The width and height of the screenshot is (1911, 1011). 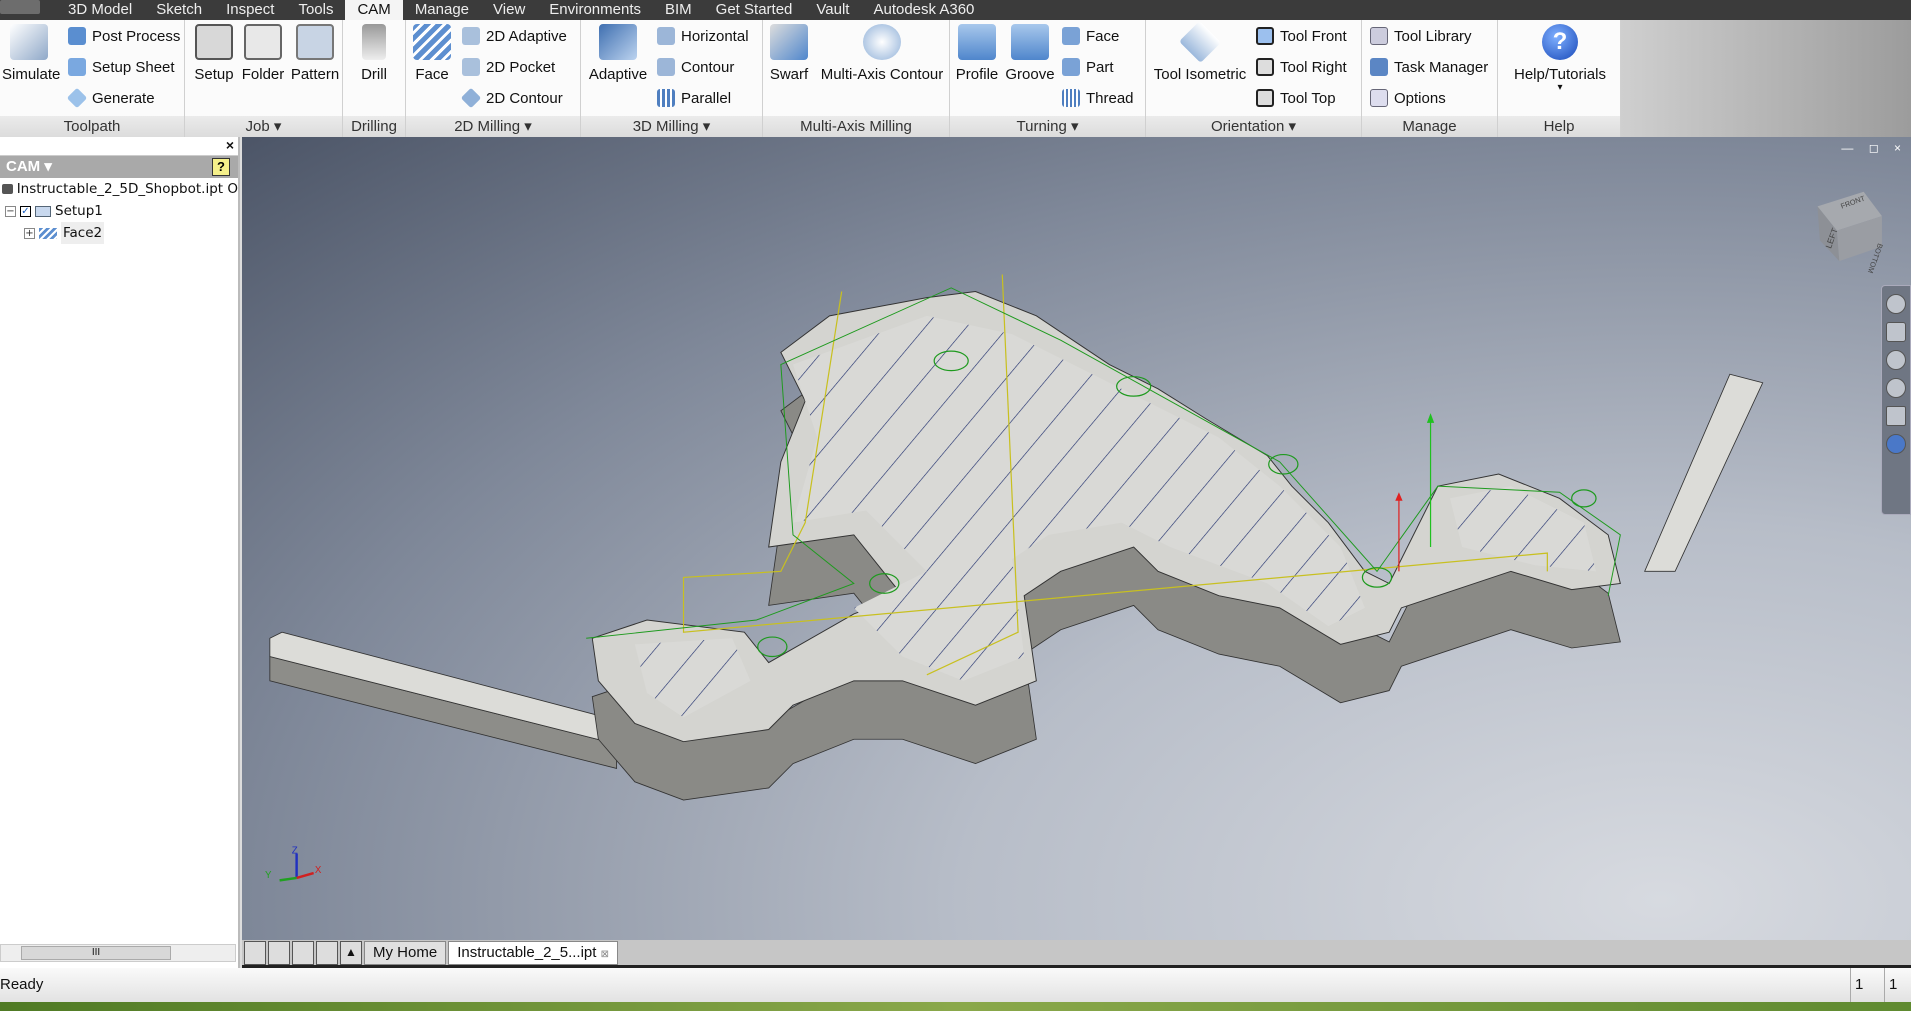 I want to click on group-label: 2D Milling ▾, so click(x=493, y=126).